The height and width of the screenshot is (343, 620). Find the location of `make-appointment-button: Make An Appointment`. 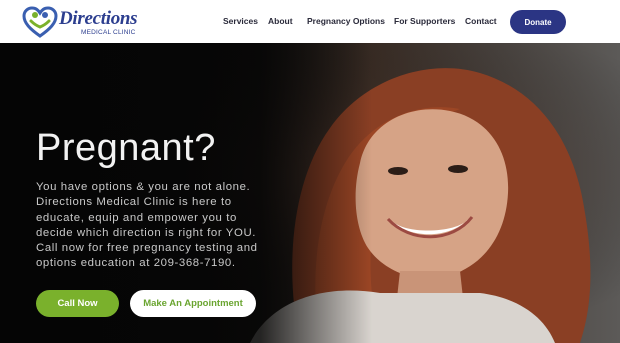

make-appointment-button: Make An Appointment is located at coordinates (193, 303).